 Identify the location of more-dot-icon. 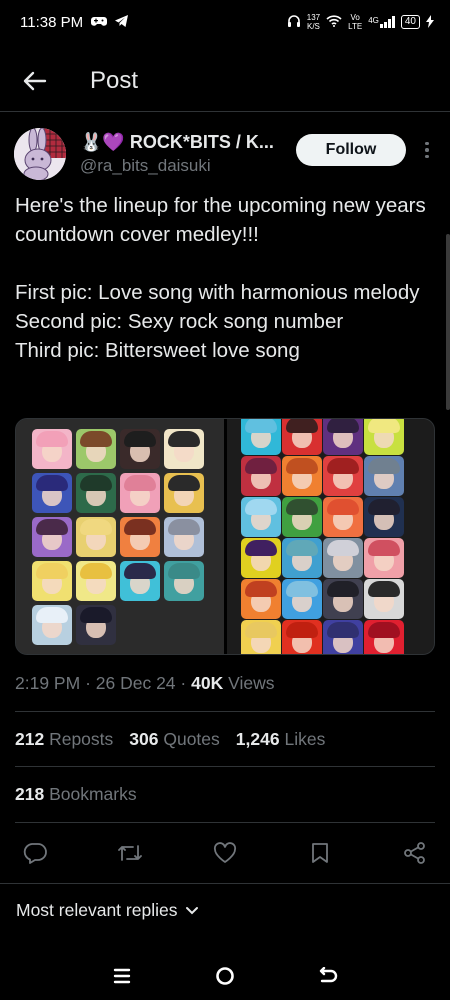
(427, 143).